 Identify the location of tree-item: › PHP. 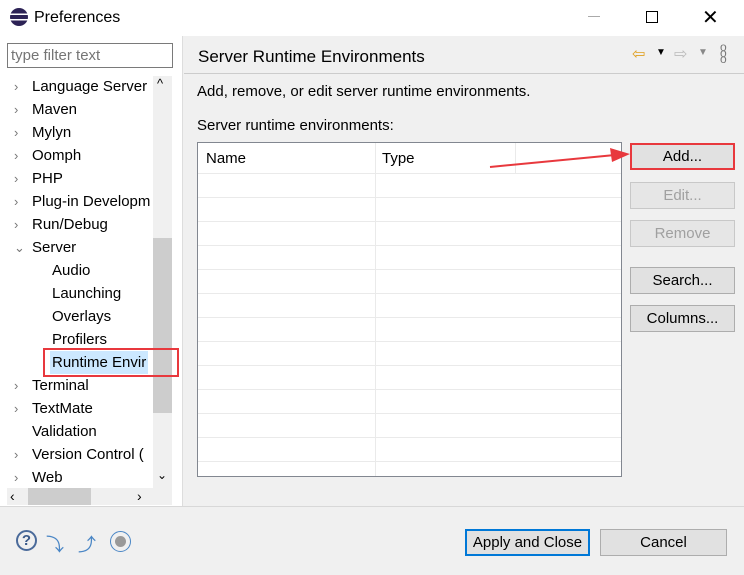
(76, 178).